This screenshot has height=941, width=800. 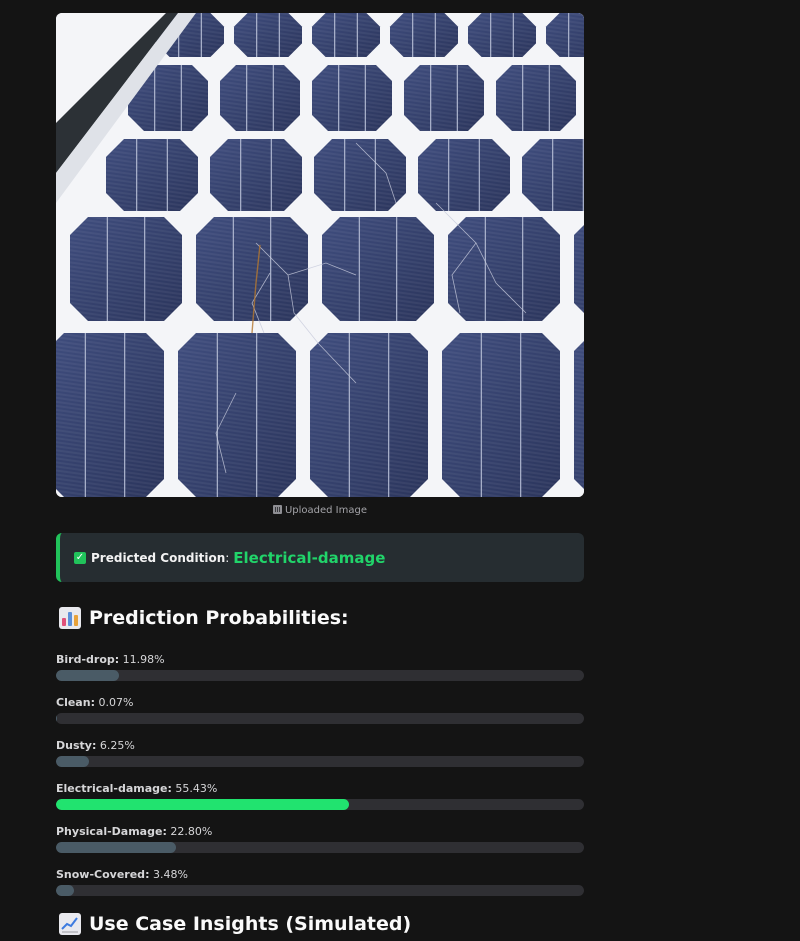 What do you see at coordinates (117, 745) in the screenshot?
I see `prob-percent: 6.25%` at bounding box center [117, 745].